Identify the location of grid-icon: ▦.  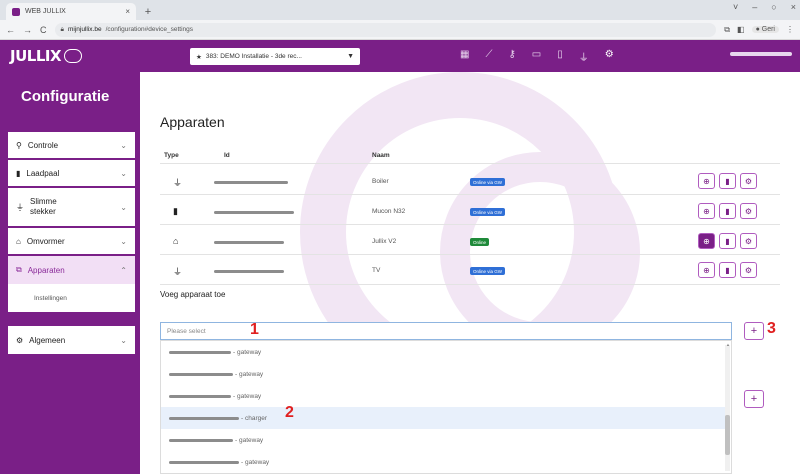
(464, 56).